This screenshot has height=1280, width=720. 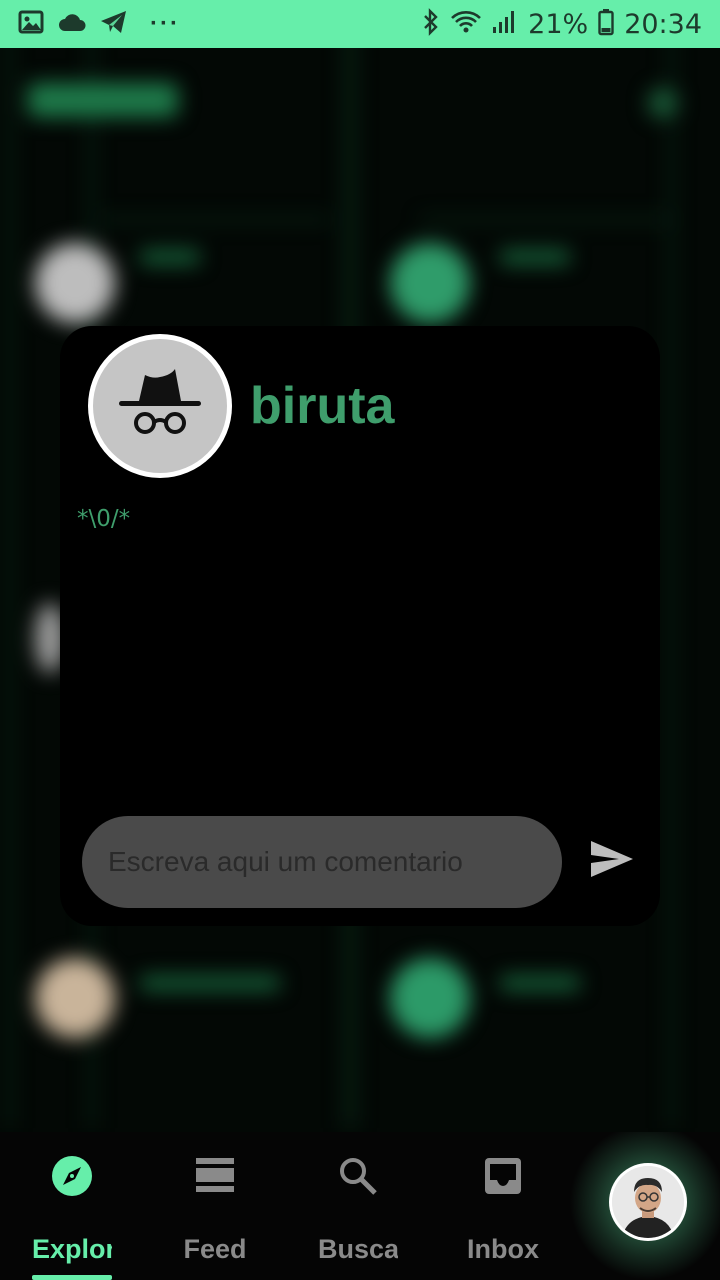 I want to click on nav-label-busca: Busca, so click(x=358, y=1249).